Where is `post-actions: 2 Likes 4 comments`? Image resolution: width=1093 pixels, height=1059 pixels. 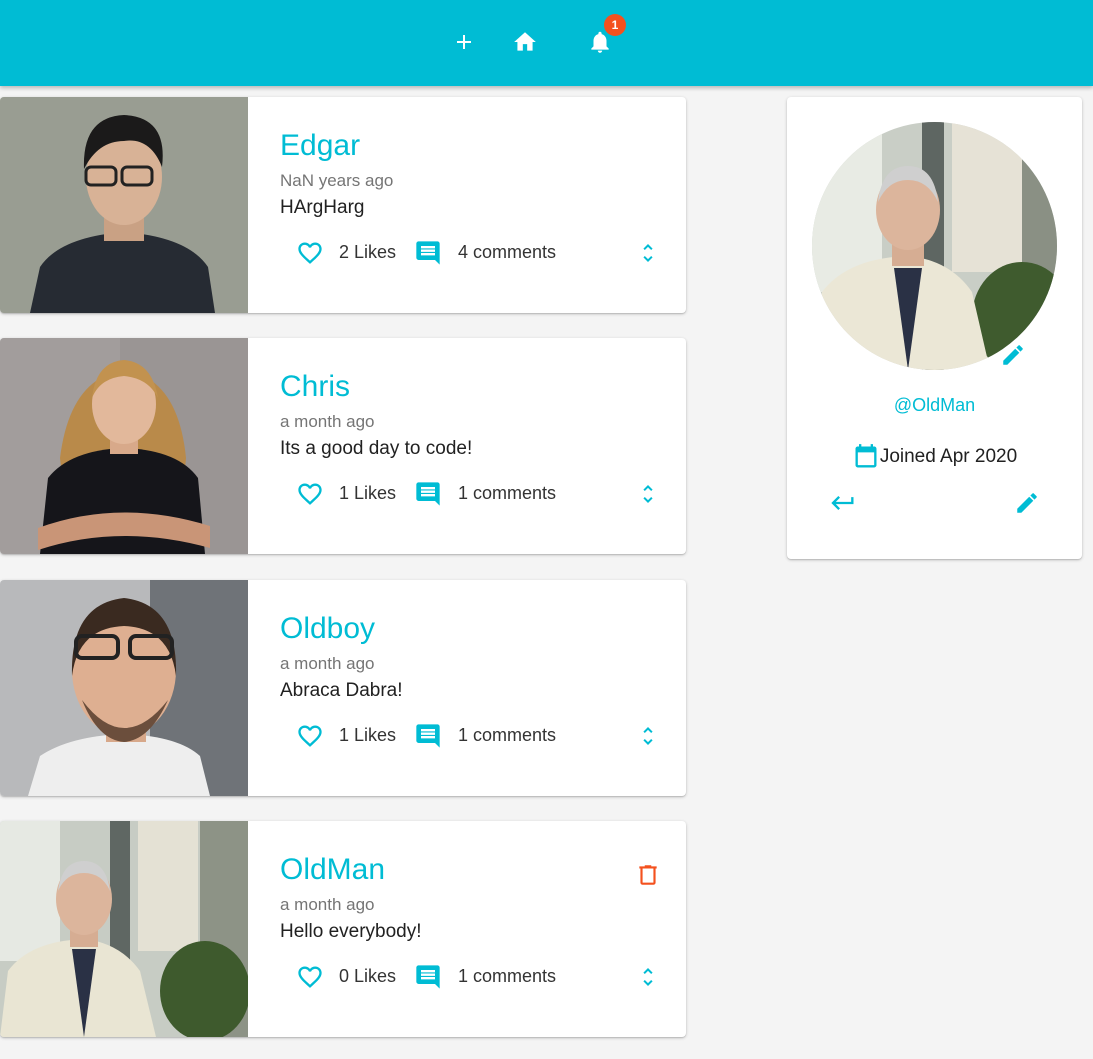
post-actions: 2 Likes 4 comments is located at coordinates (482, 253).